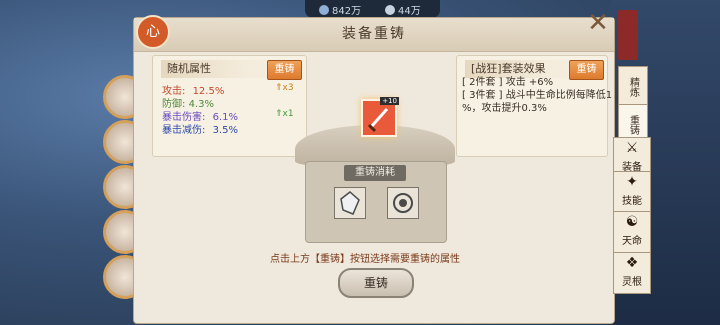 This screenshot has width=720, height=325. I want to click on stat-crit-reduction-label: 暴击减伤:, so click(184, 130).